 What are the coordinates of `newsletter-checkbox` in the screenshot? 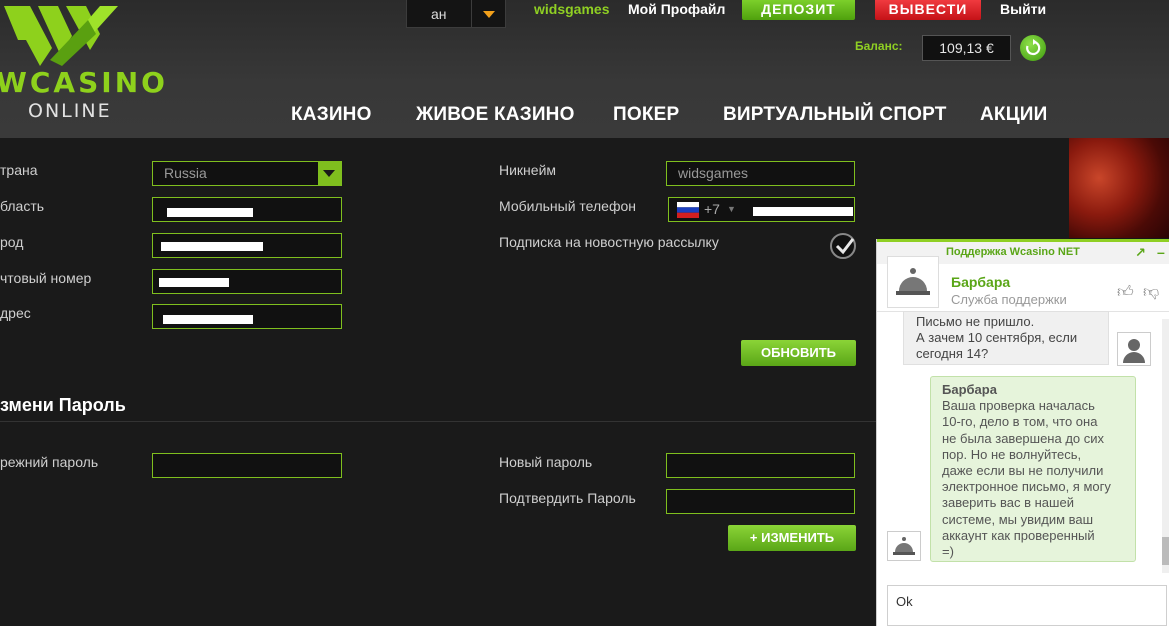 It's located at (843, 246).